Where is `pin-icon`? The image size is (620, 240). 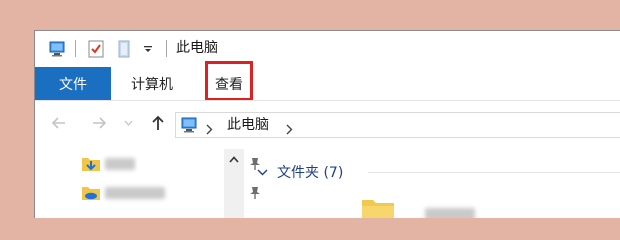
pin-icon is located at coordinates (255, 193).